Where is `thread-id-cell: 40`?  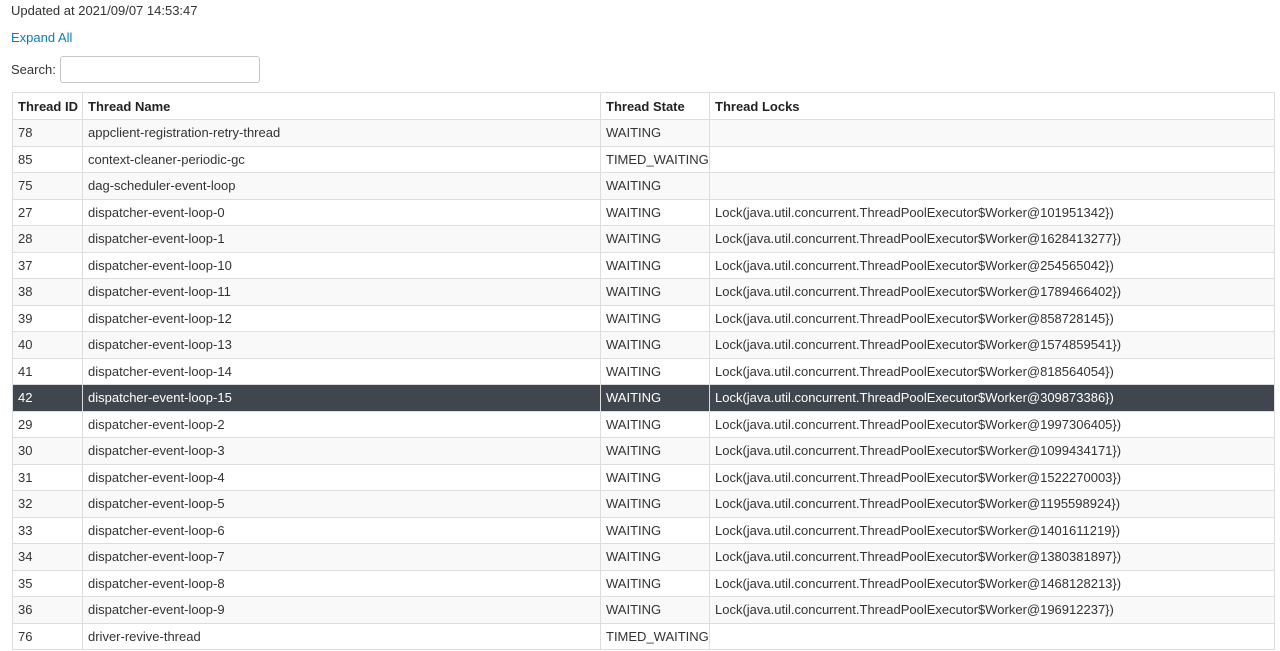 thread-id-cell: 40 is located at coordinates (47, 345).